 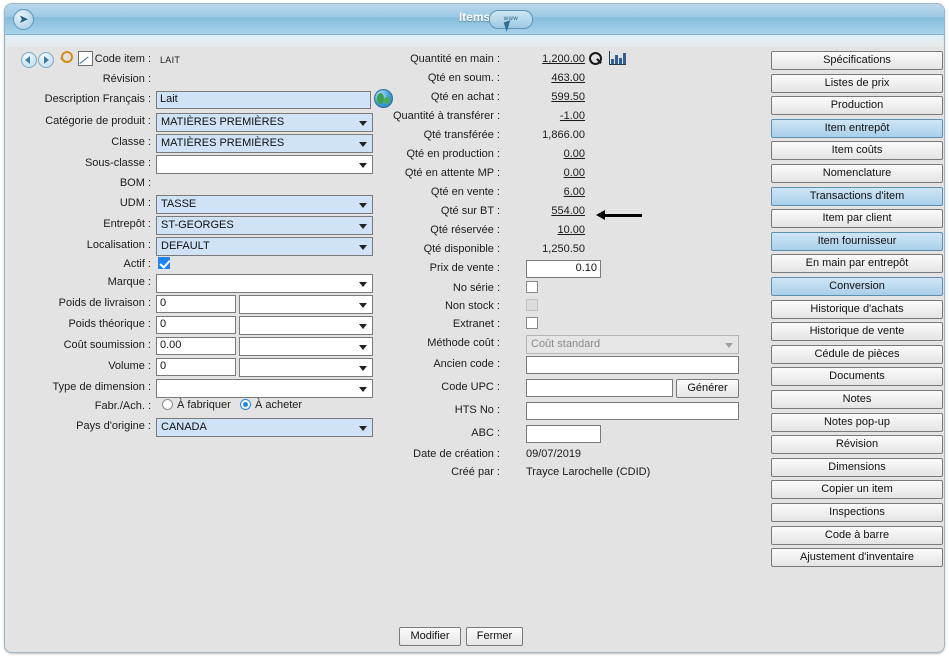 I want to click on actif-checkbox, so click(x=164, y=263).